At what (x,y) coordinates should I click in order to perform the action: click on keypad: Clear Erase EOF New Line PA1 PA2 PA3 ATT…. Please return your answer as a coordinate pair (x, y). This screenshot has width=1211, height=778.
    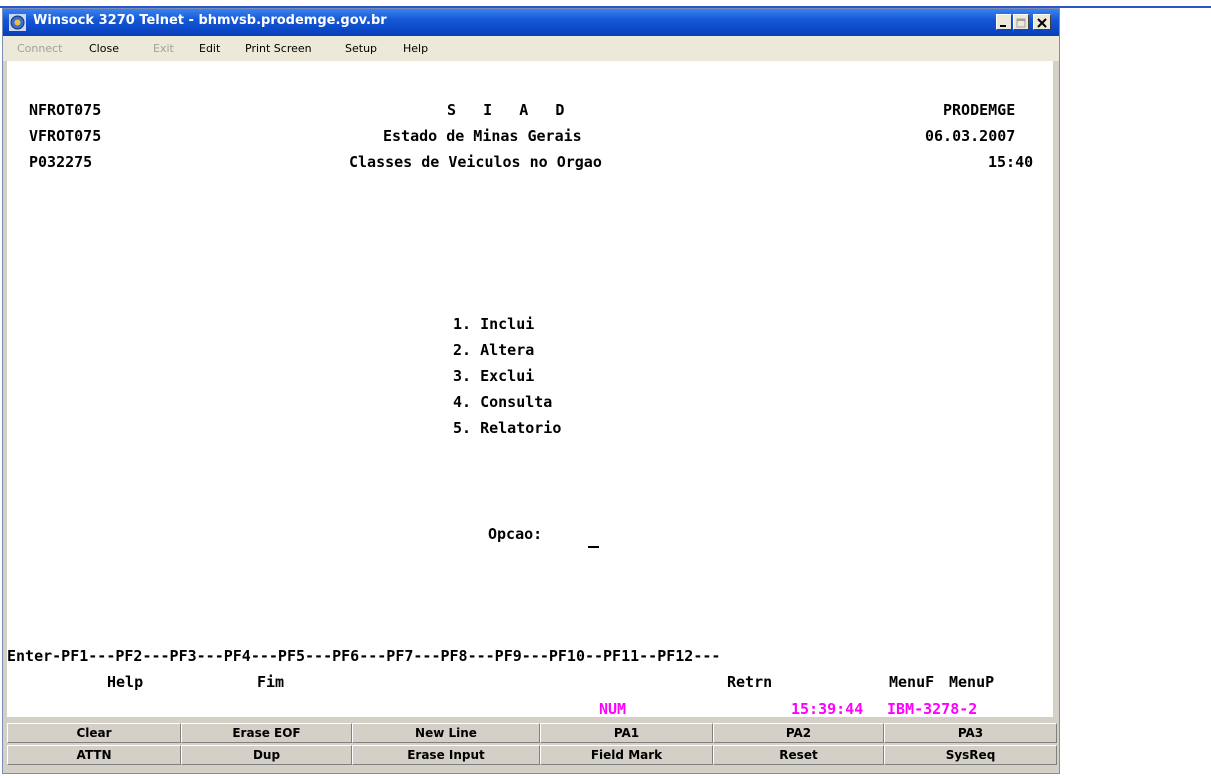
    Looking at the image, I should click on (532, 743).